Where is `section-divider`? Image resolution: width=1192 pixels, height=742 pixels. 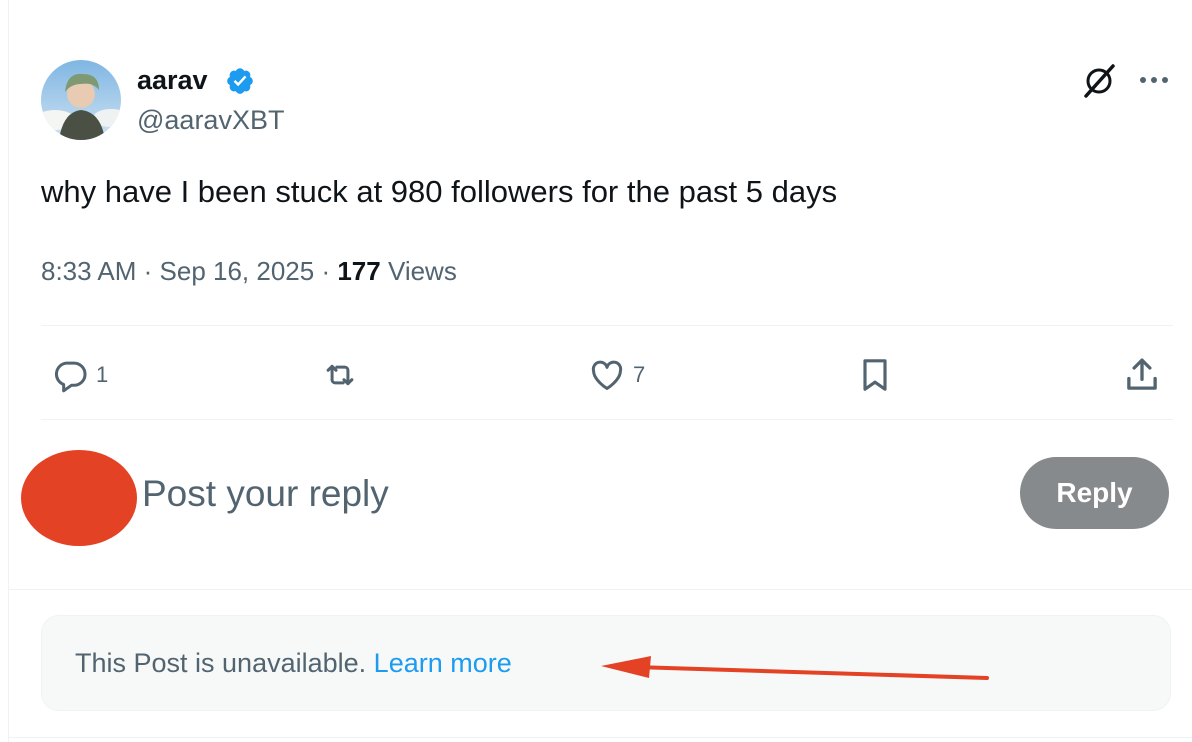
section-divider is located at coordinates (600, 589).